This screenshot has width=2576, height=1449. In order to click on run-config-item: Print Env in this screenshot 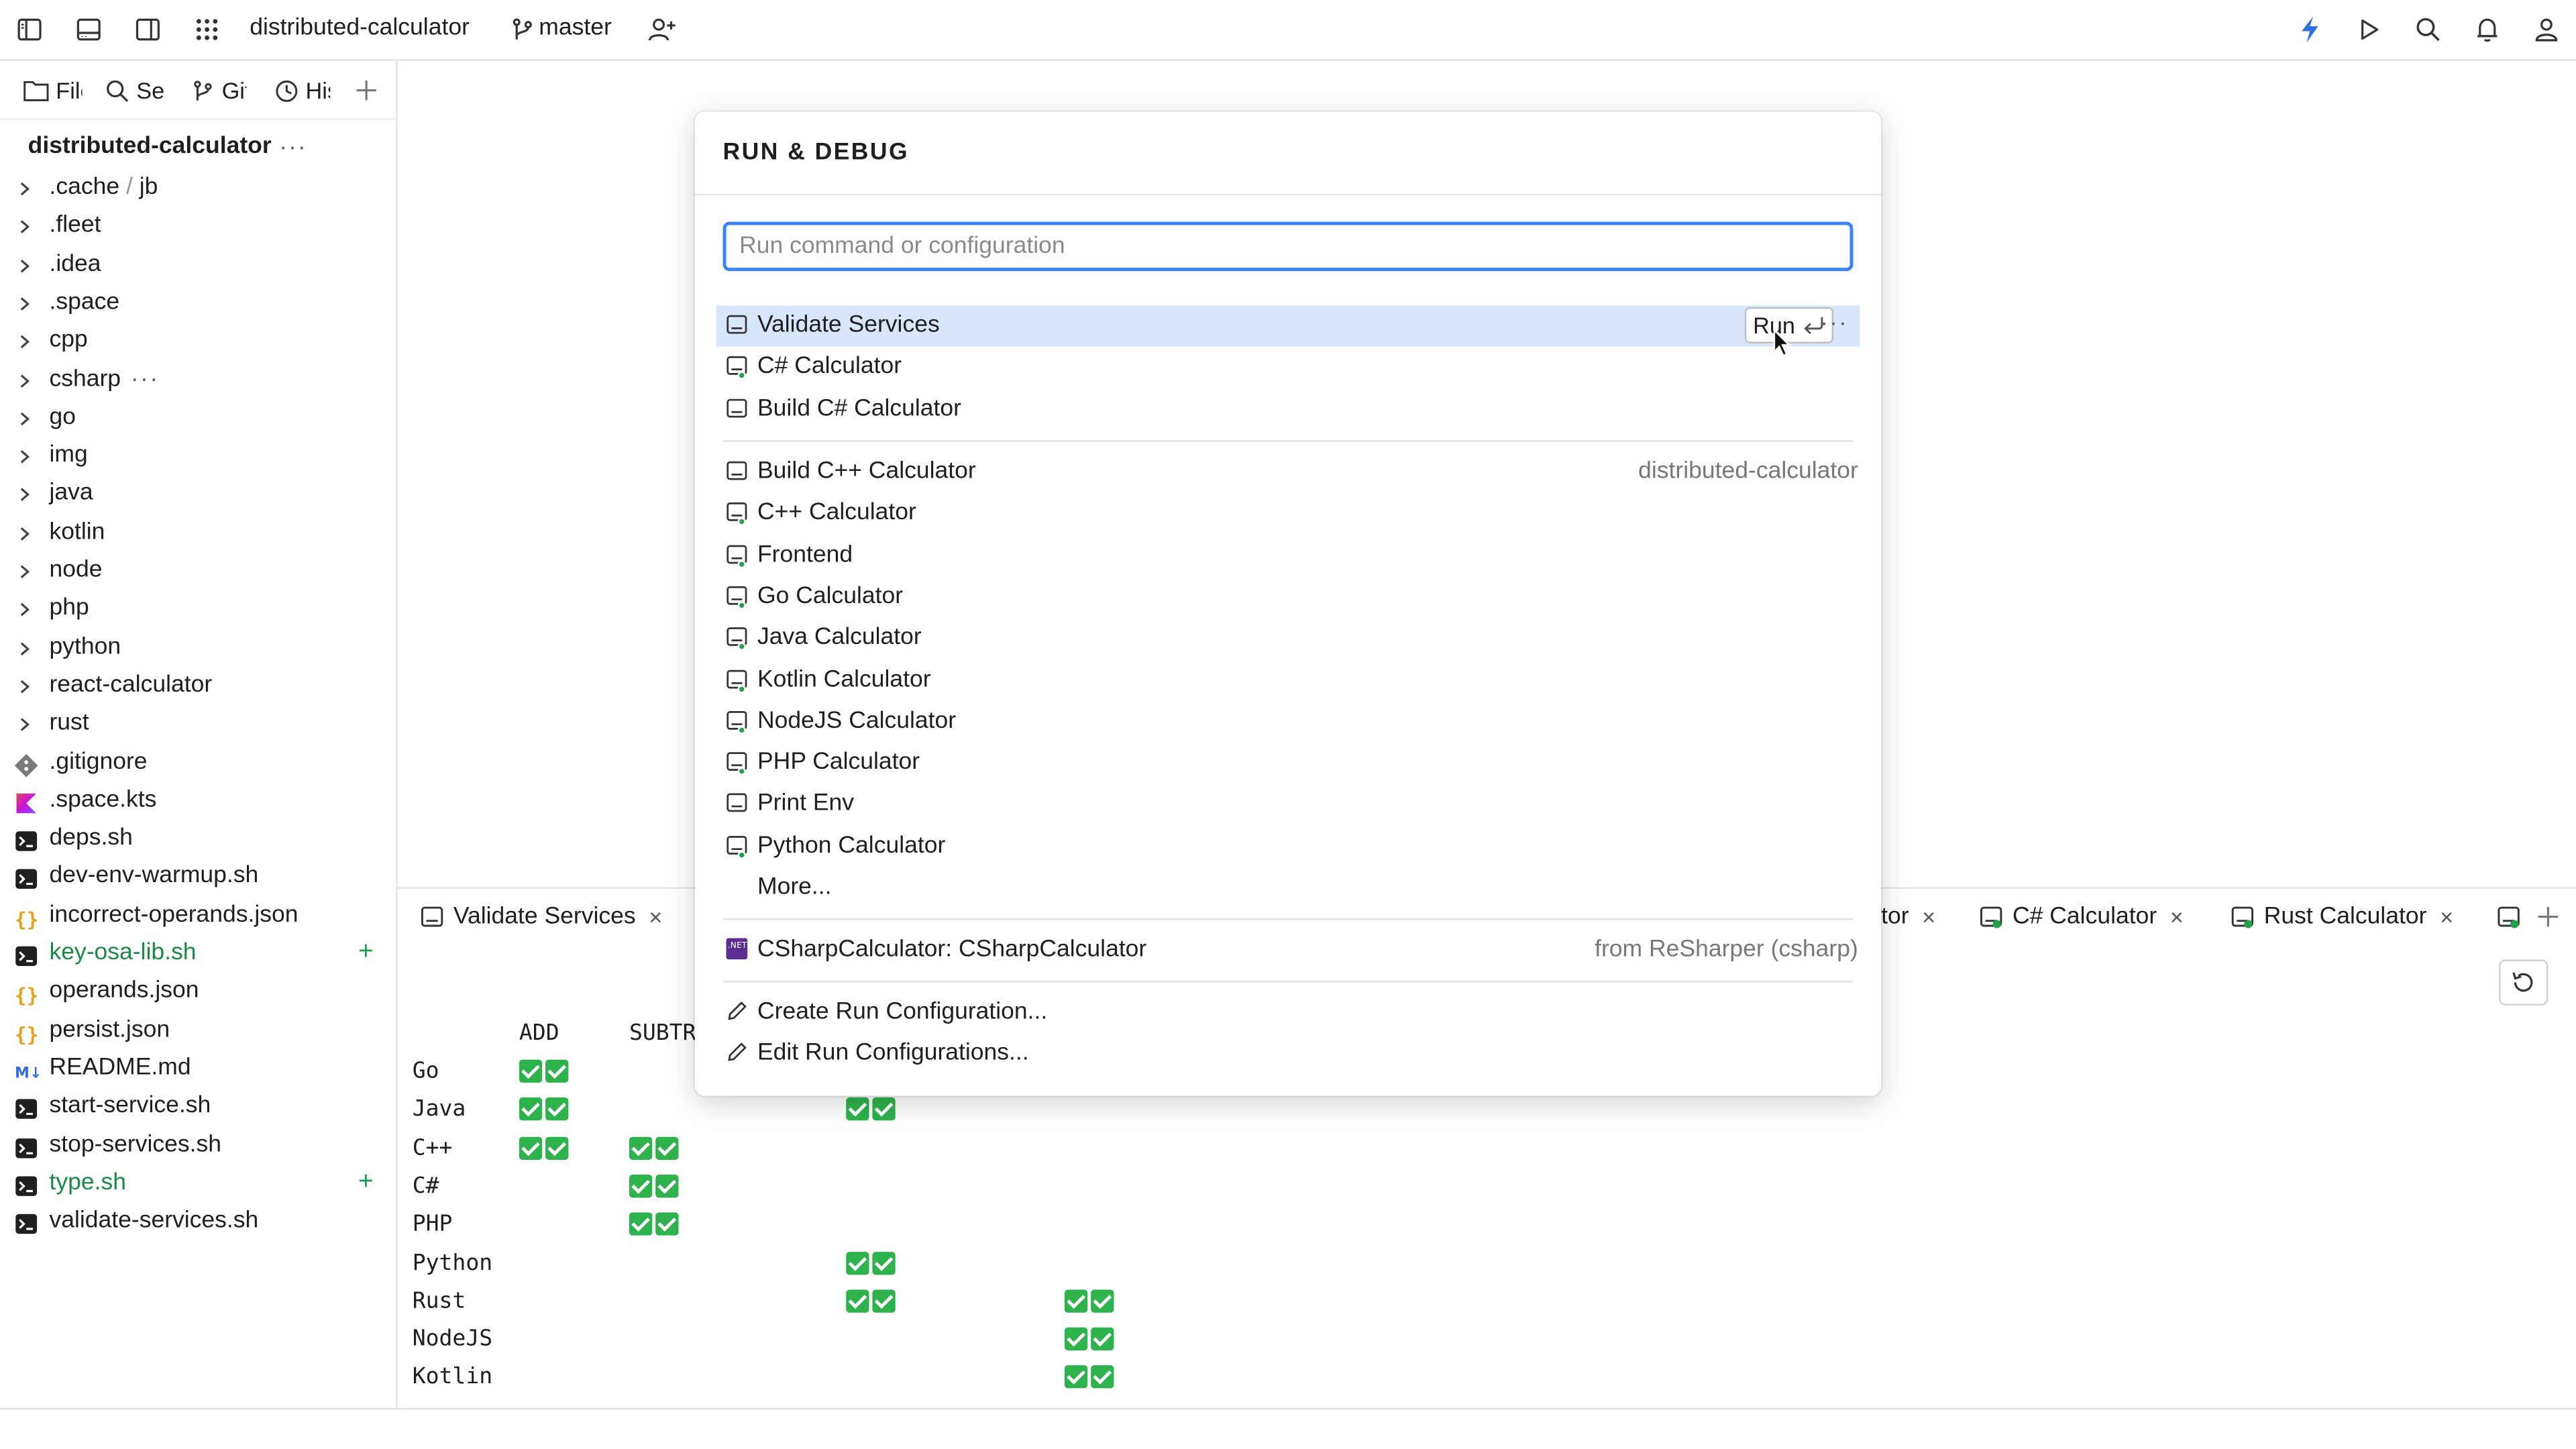, I will do `click(1288, 804)`.